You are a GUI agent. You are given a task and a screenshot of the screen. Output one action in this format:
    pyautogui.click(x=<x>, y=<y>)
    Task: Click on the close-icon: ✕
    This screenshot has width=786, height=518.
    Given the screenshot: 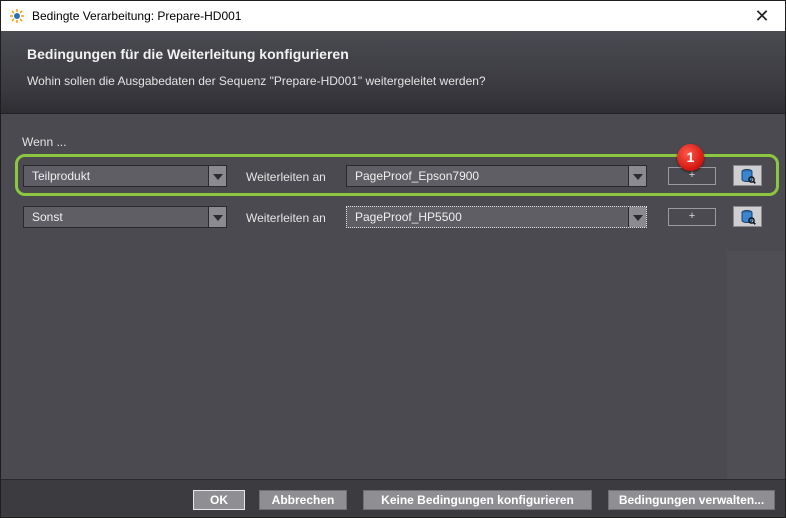 What is the action you would take?
    pyautogui.click(x=762, y=16)
    